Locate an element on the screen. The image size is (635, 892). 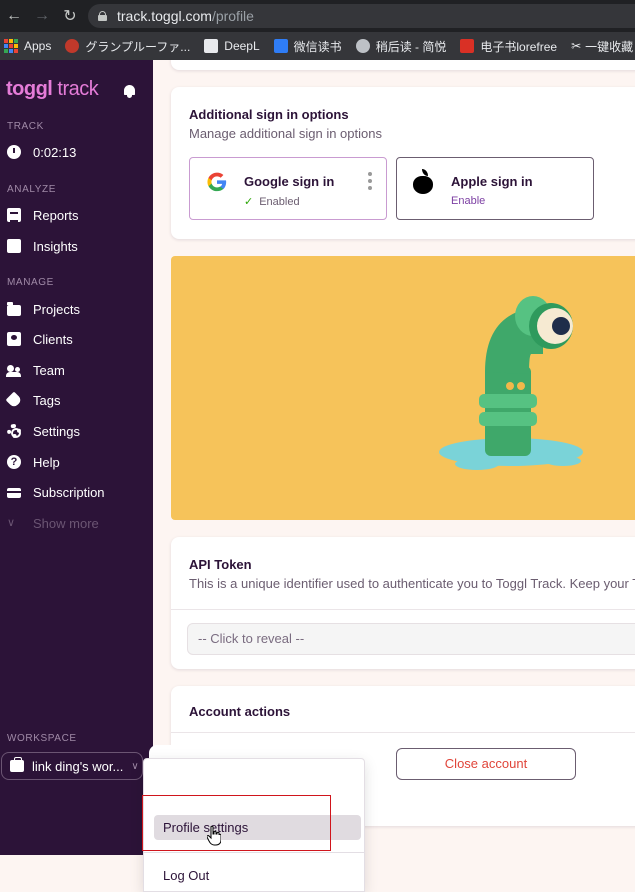
sidebar-item-projects: Projects is located at coordinates (43, 309).